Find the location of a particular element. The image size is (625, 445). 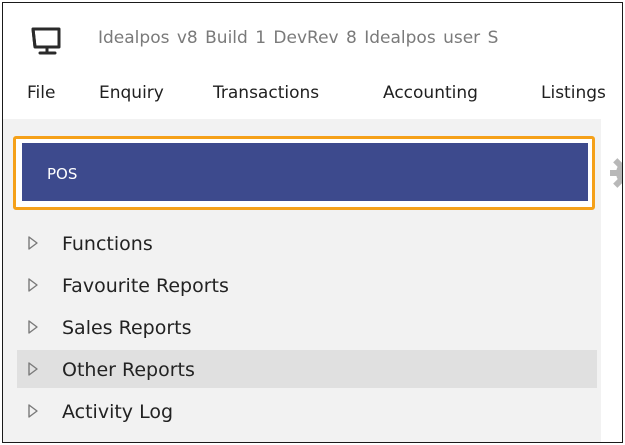

nav-item-label: Sales Reports is located at coordinates (127, 328).